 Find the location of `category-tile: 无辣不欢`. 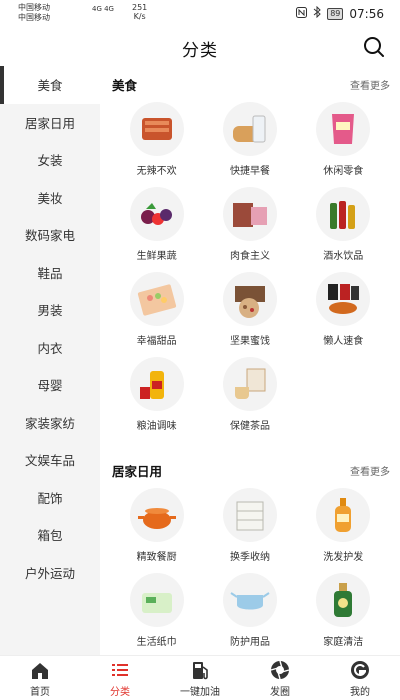

category-tile: 无辣不欢 is located at coordinates (156, 144).